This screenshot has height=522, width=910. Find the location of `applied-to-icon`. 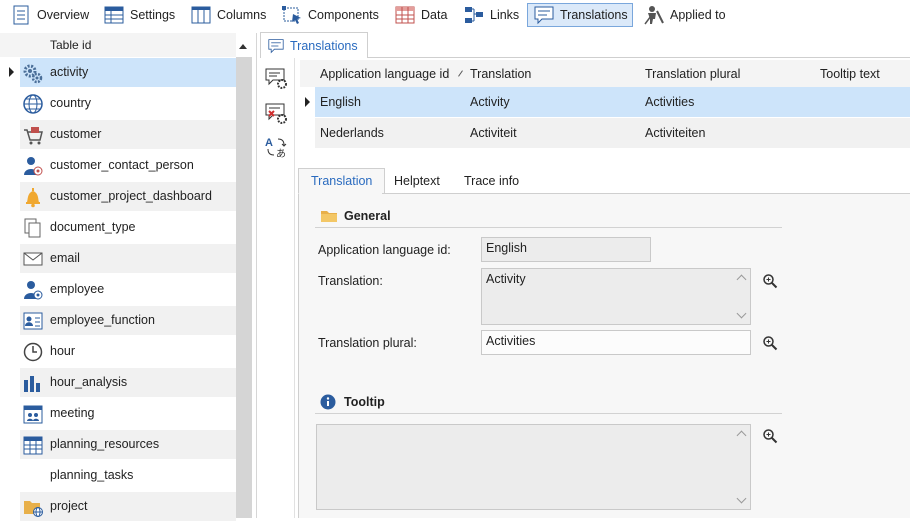

applied-to-icon is located at coordinates (654, 15).